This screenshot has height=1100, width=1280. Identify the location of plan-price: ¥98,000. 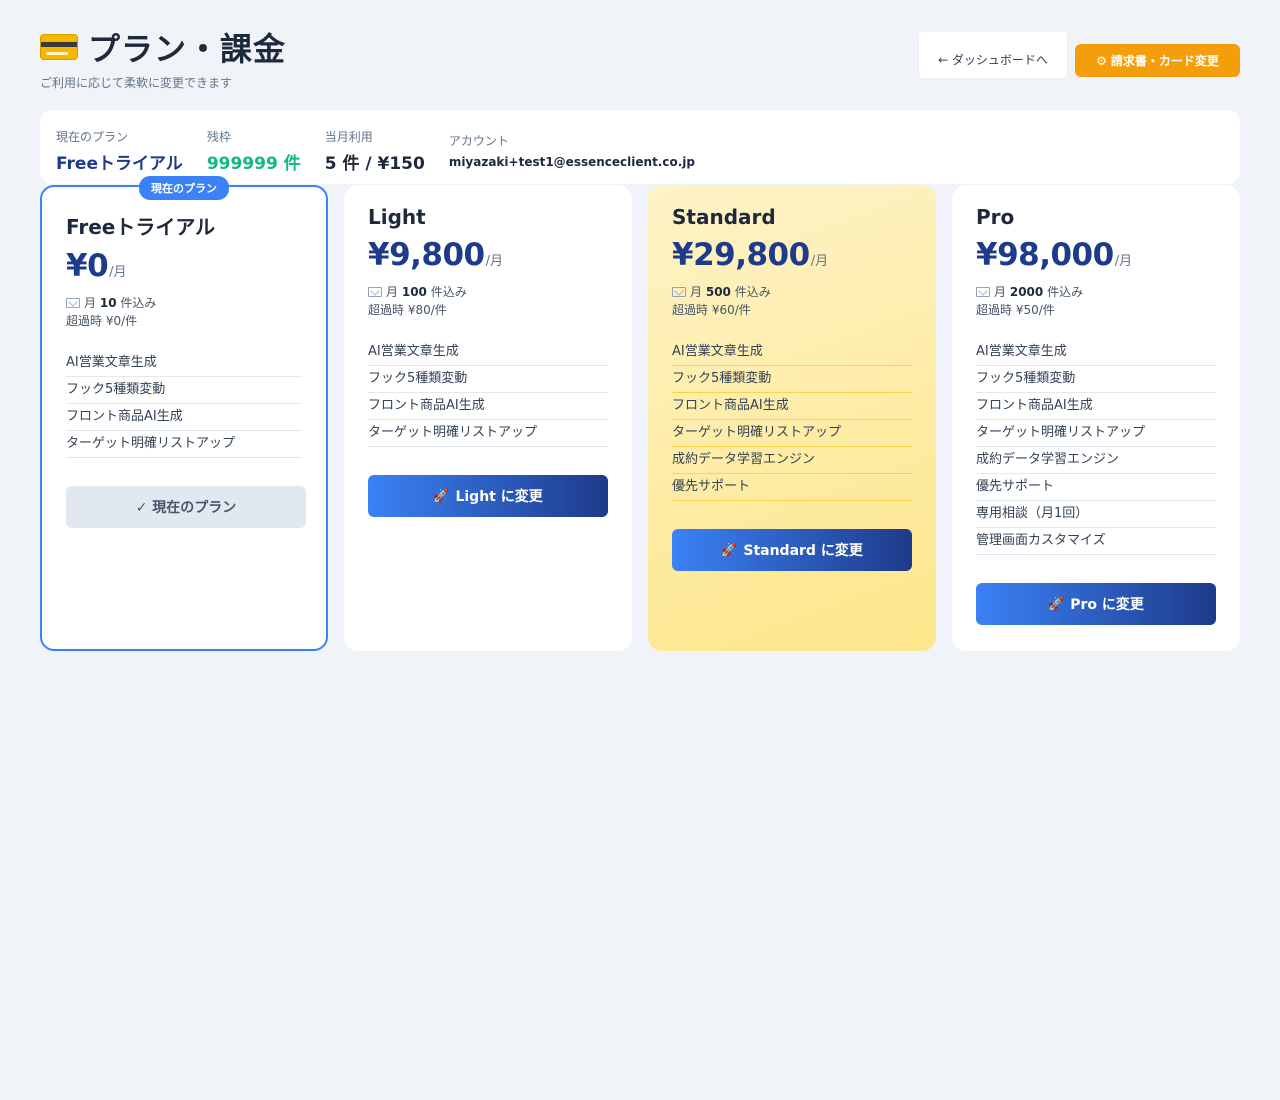
(1045, 255).